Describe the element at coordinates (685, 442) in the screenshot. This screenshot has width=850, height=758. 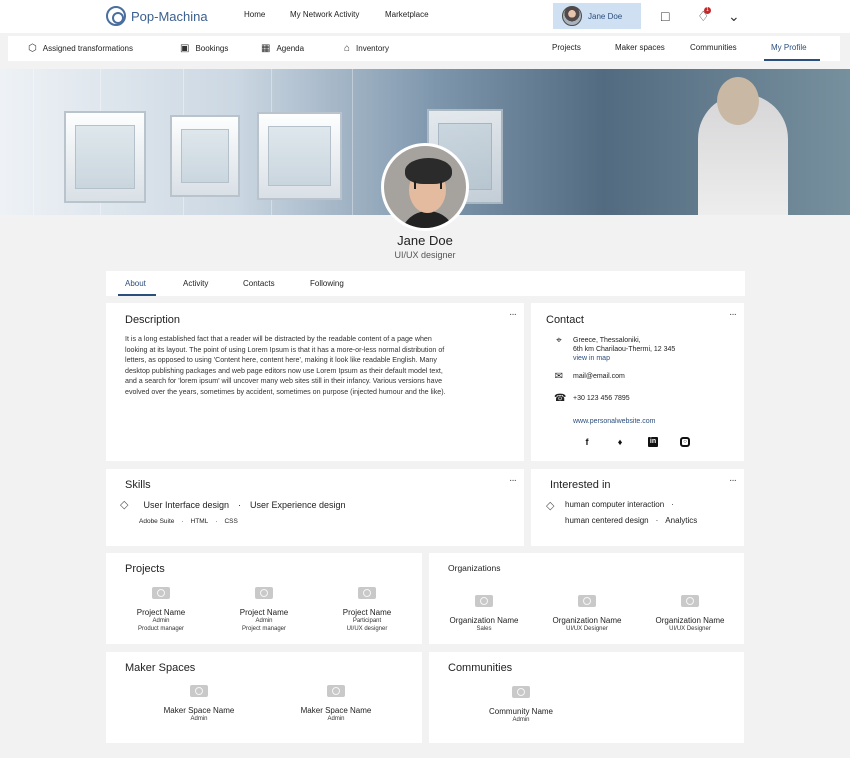
I see `instagram-icon: ○` at that location.